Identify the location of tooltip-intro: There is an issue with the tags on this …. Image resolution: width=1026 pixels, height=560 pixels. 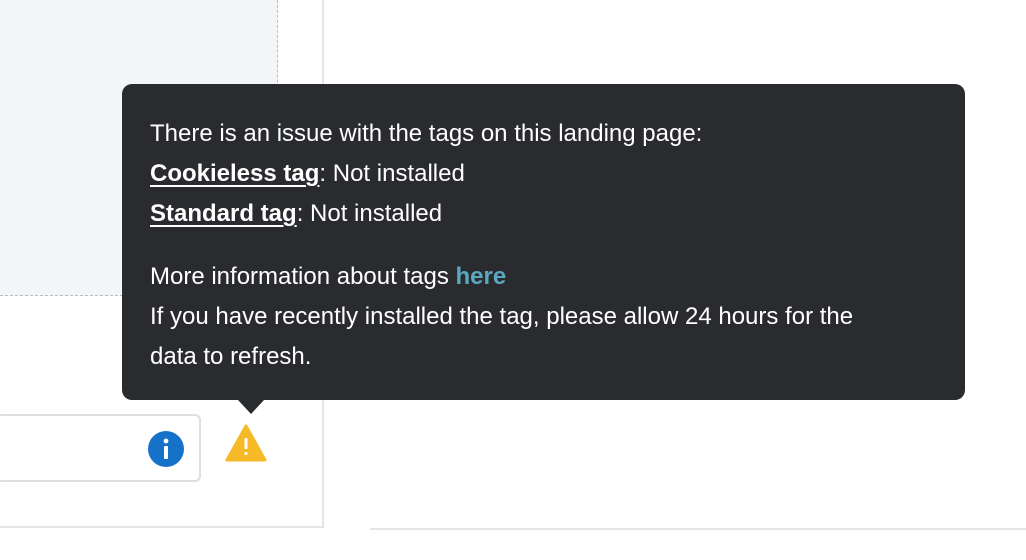
(426, 133).